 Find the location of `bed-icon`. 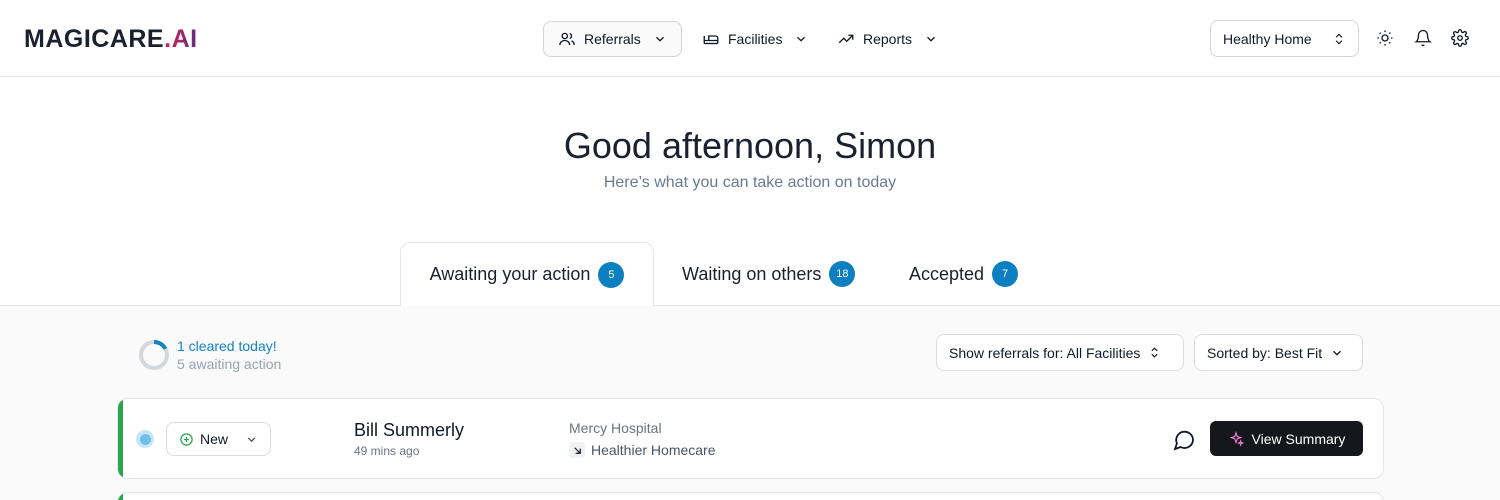

bed-icon is located at coordinates (711, 40).